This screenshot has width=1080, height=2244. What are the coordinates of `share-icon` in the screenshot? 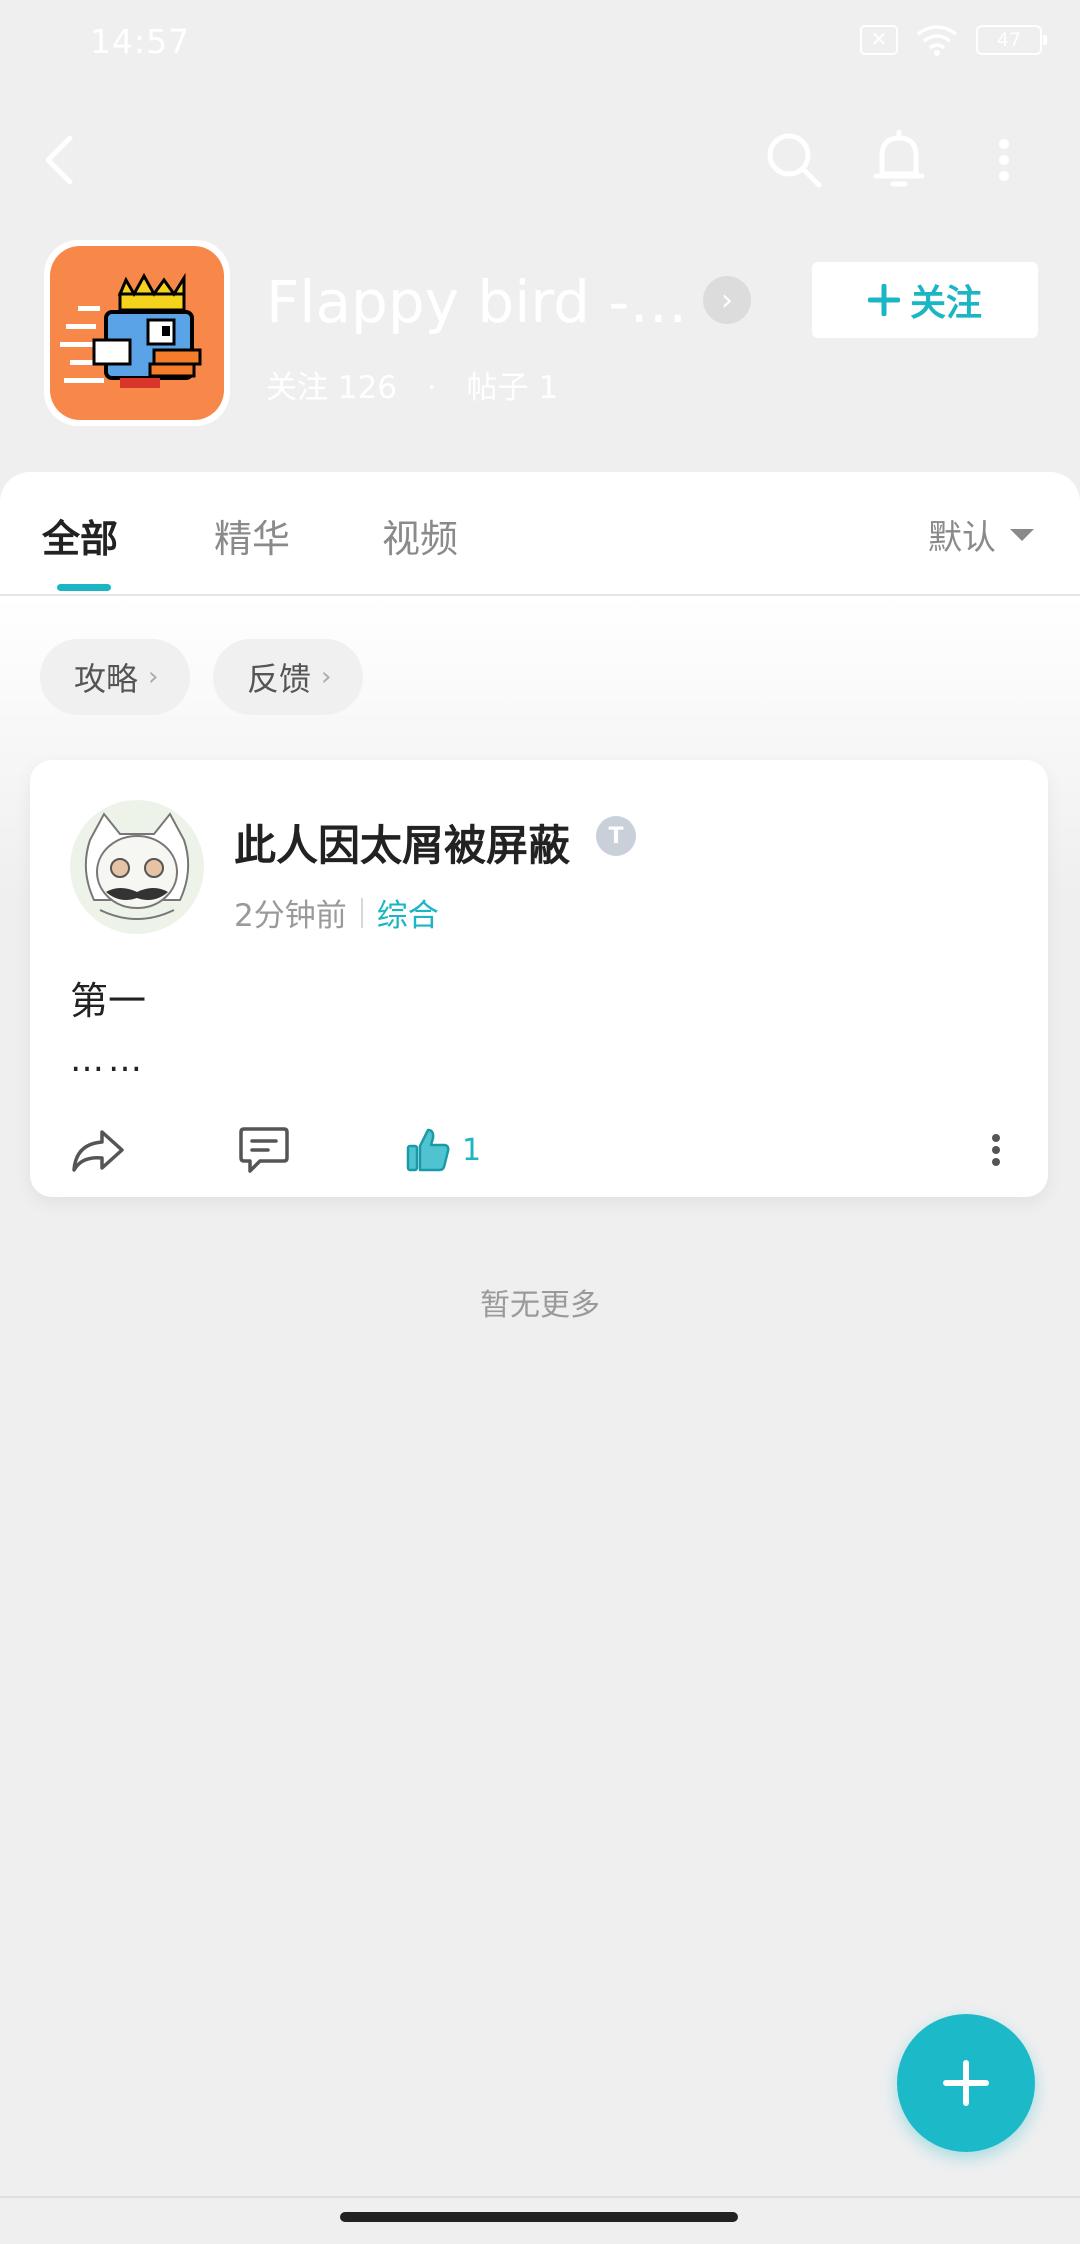 It's located at (98, 1151).